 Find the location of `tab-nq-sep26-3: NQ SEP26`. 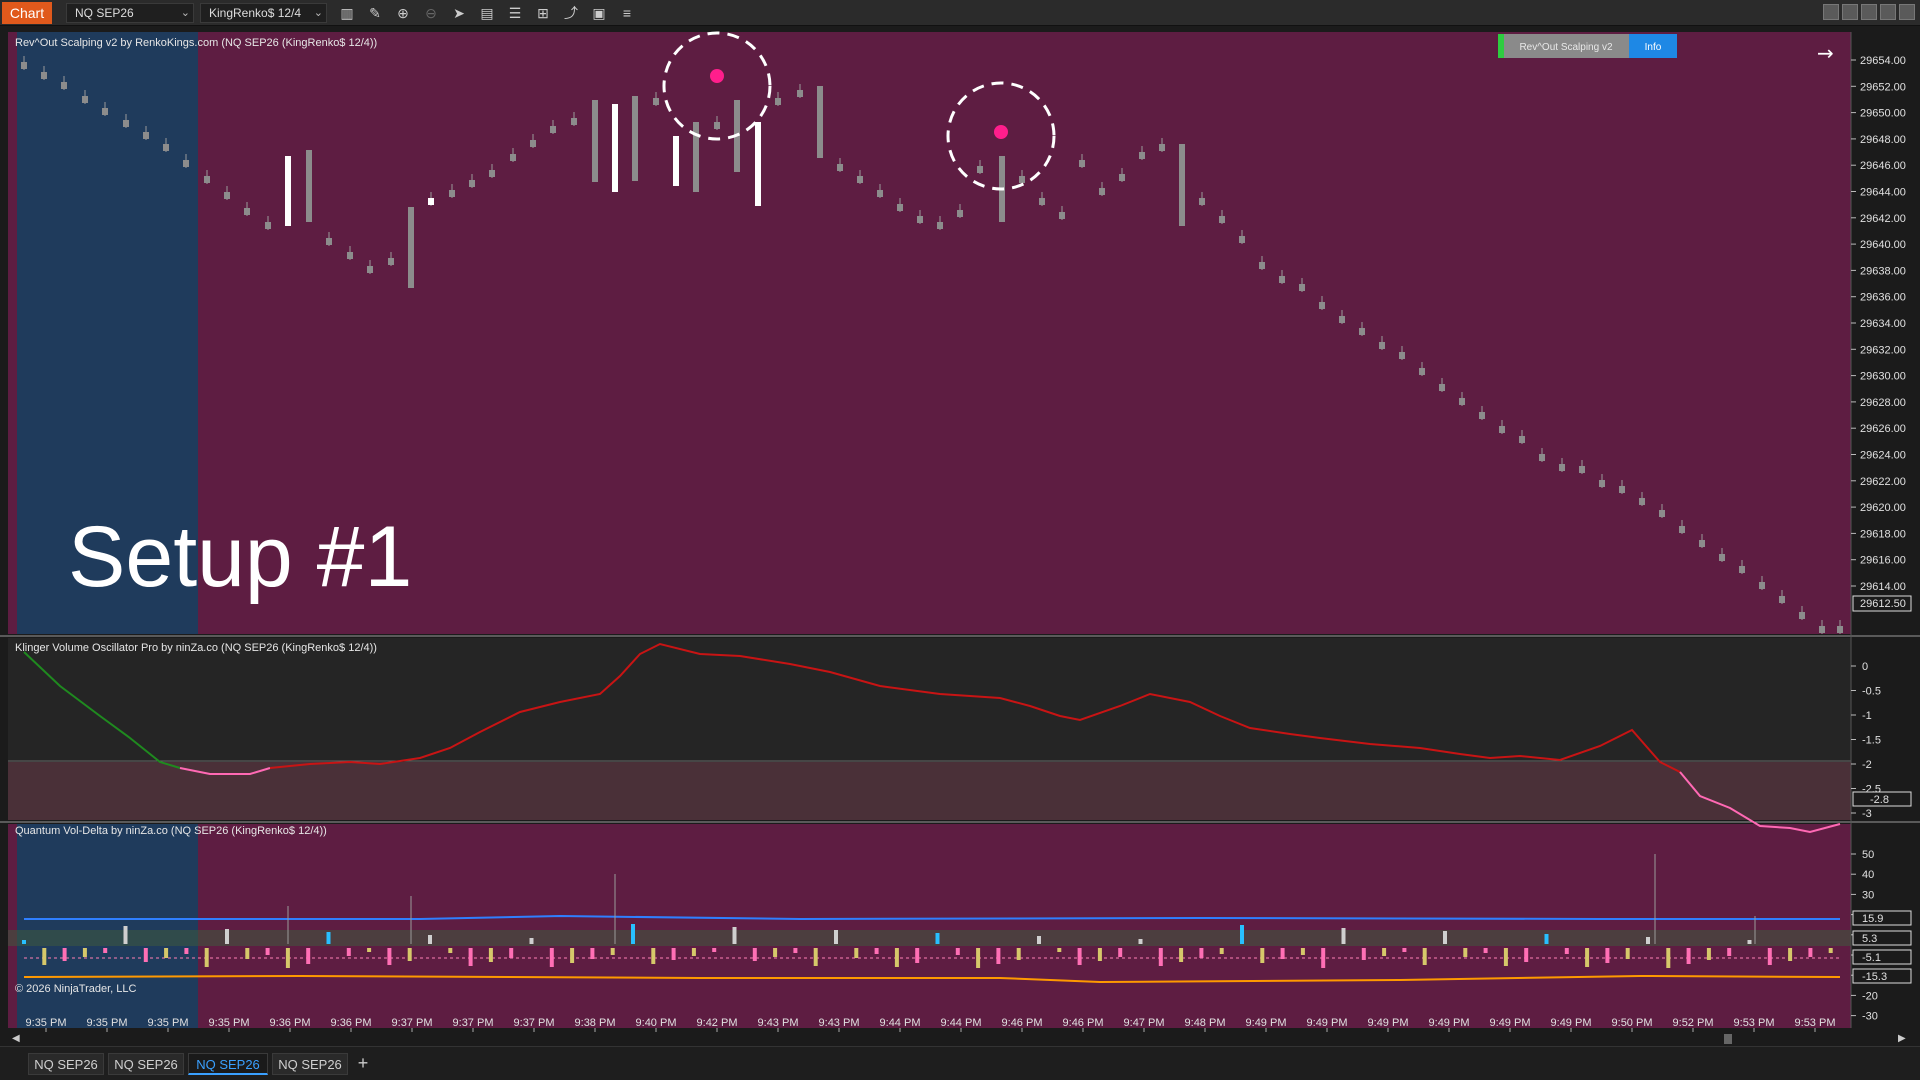

tab-nq-sep26-3: NQ SEP26 is located at coordinates (228, 1064).